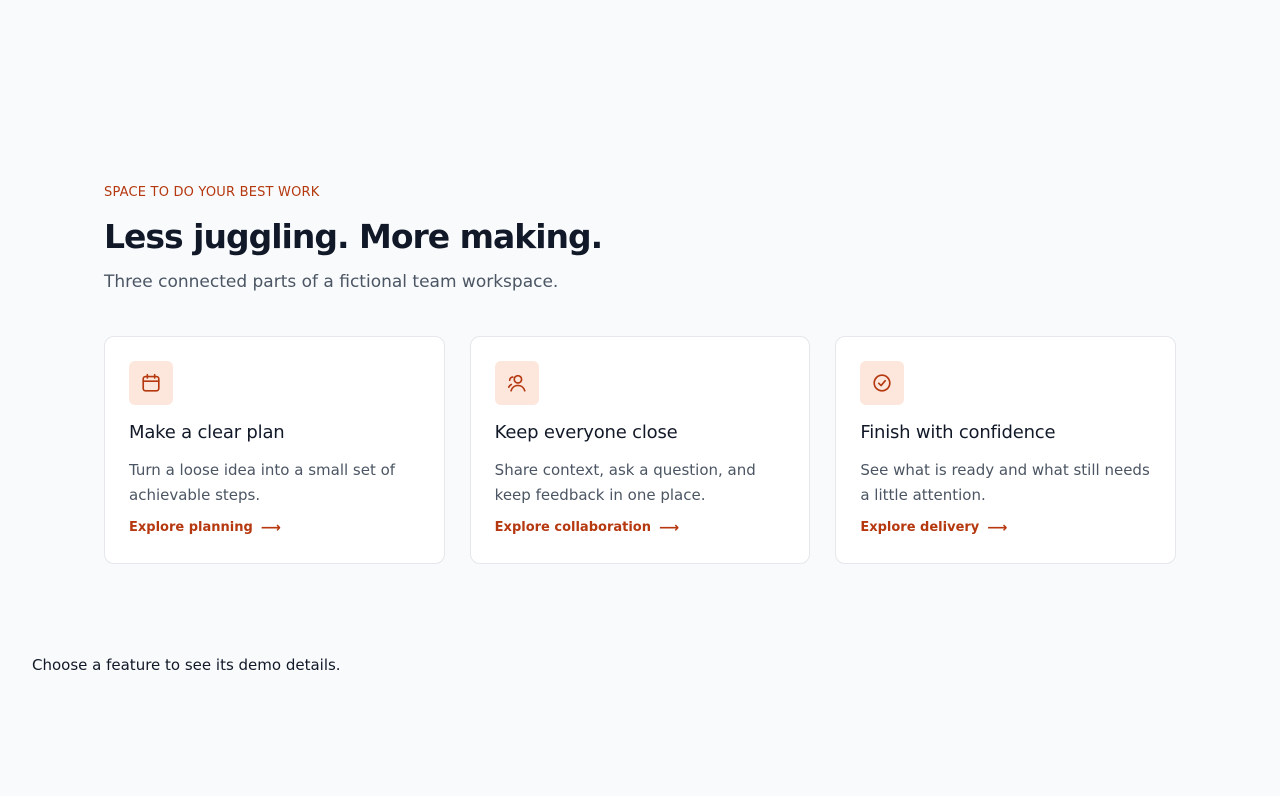  Describe the element at coordinates (212, 192) in the screenshot. I see `eyebrow-label: SPACE TO DO YOUR BEST WORK` at that location.